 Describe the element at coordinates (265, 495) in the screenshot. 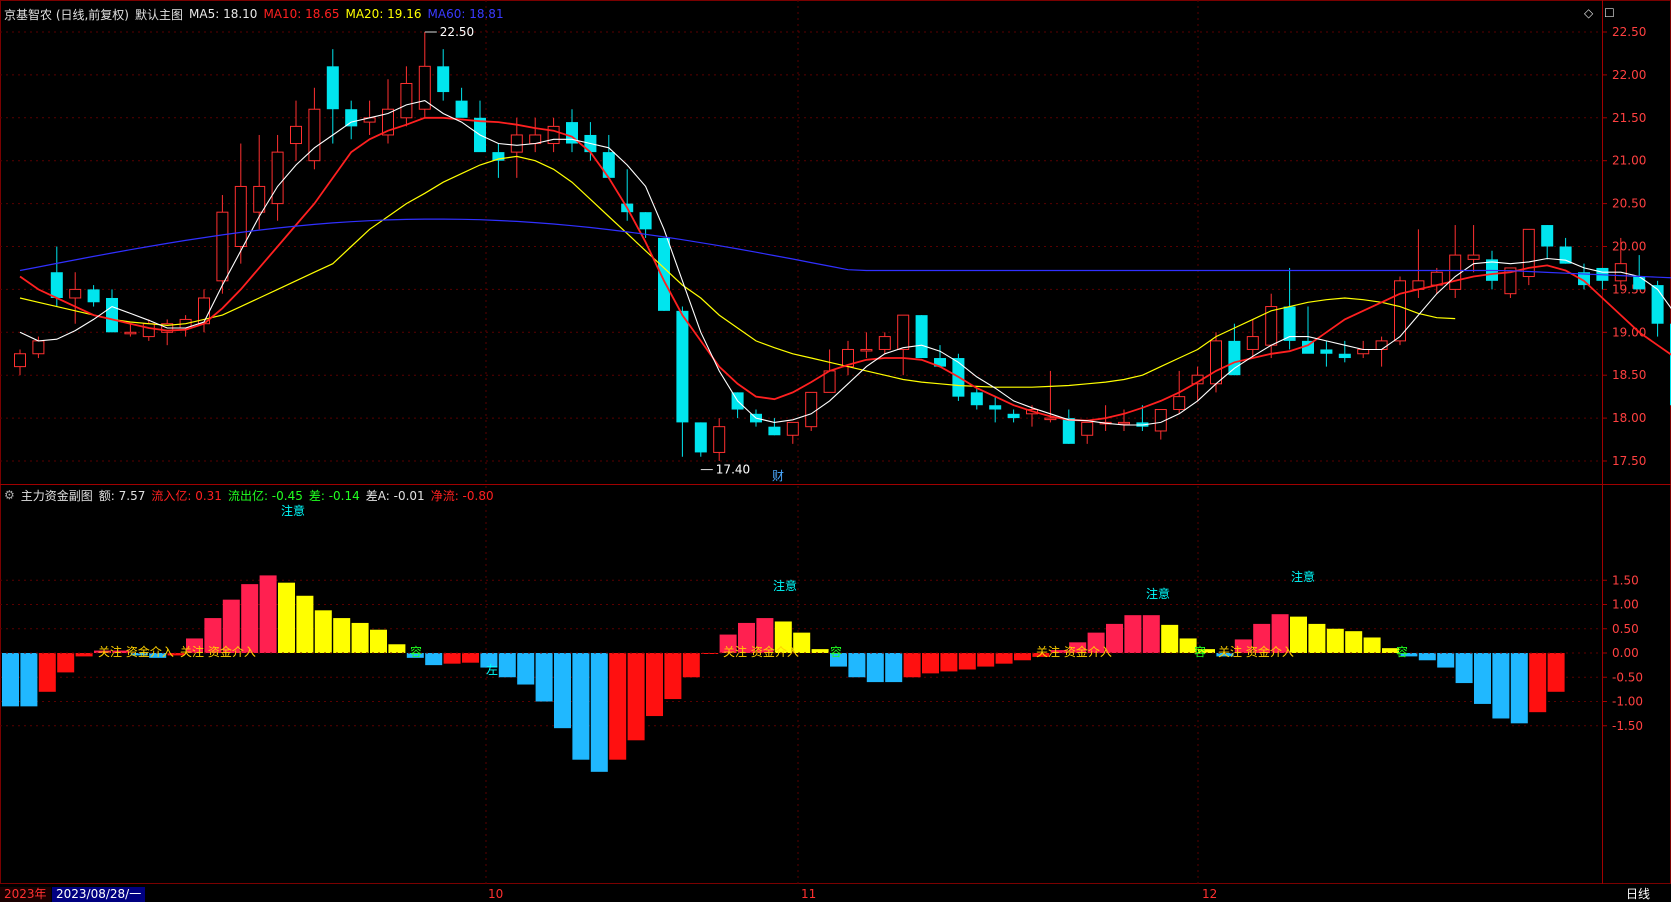

I see `outflow-value: 流出亿: -0.45` at that location.